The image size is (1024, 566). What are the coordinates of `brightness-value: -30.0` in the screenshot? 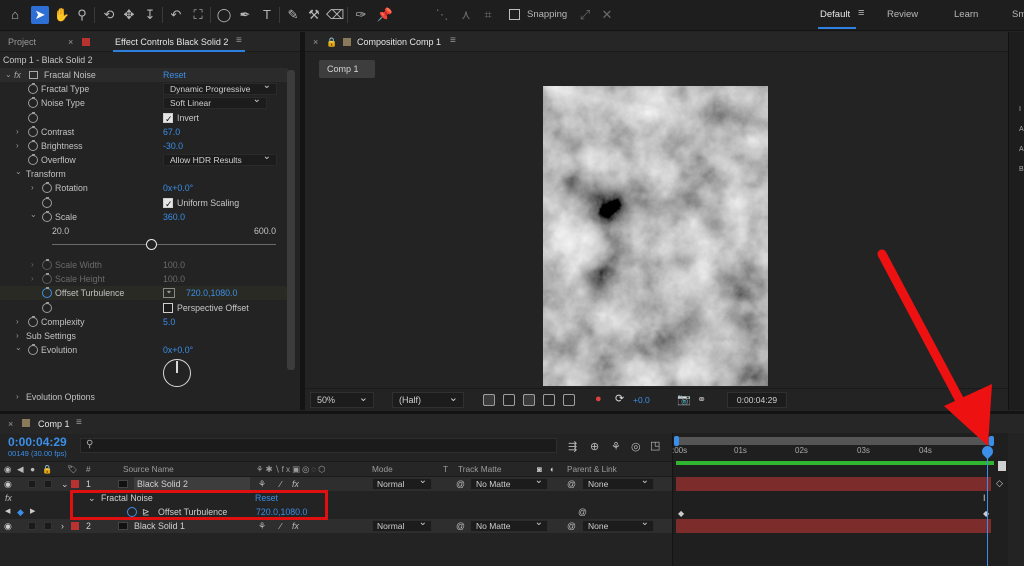 It's located at (173, 146).